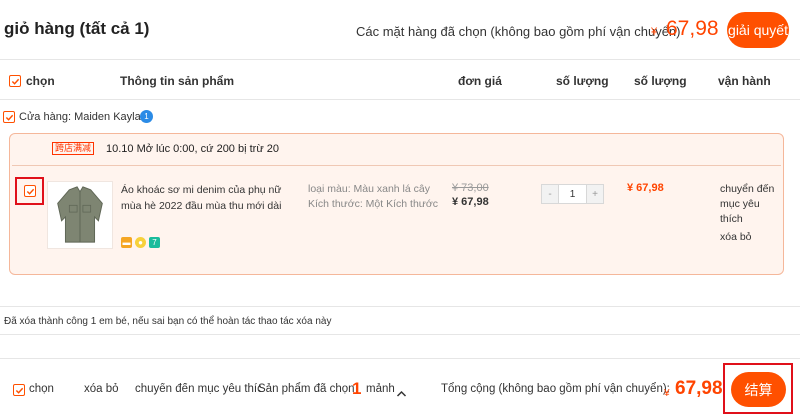 The height and width of the screenshot is (417, 800). I want to click on card-icon: ▬, so click(126, 242).